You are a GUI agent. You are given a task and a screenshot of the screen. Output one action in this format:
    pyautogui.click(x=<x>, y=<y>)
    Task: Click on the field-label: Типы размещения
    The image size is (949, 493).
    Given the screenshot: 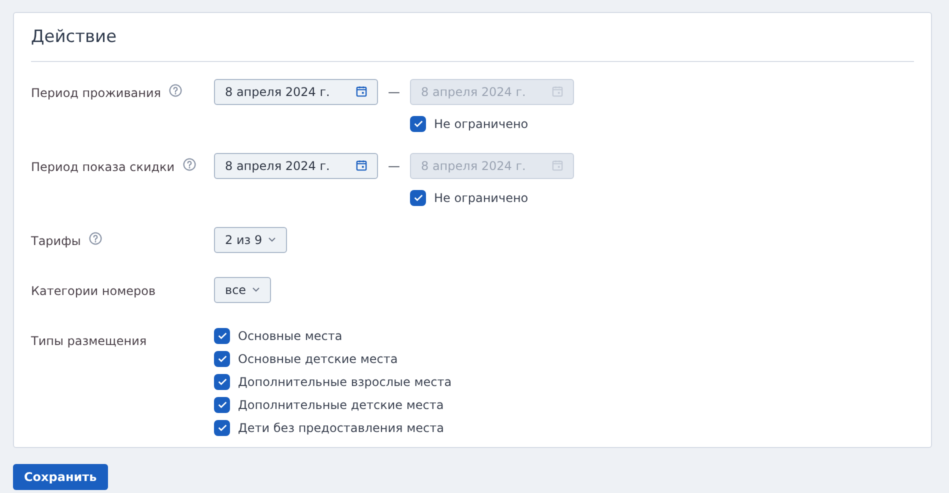 What is the action you would take?
    pyautogui.click(x=89, y=341)
    